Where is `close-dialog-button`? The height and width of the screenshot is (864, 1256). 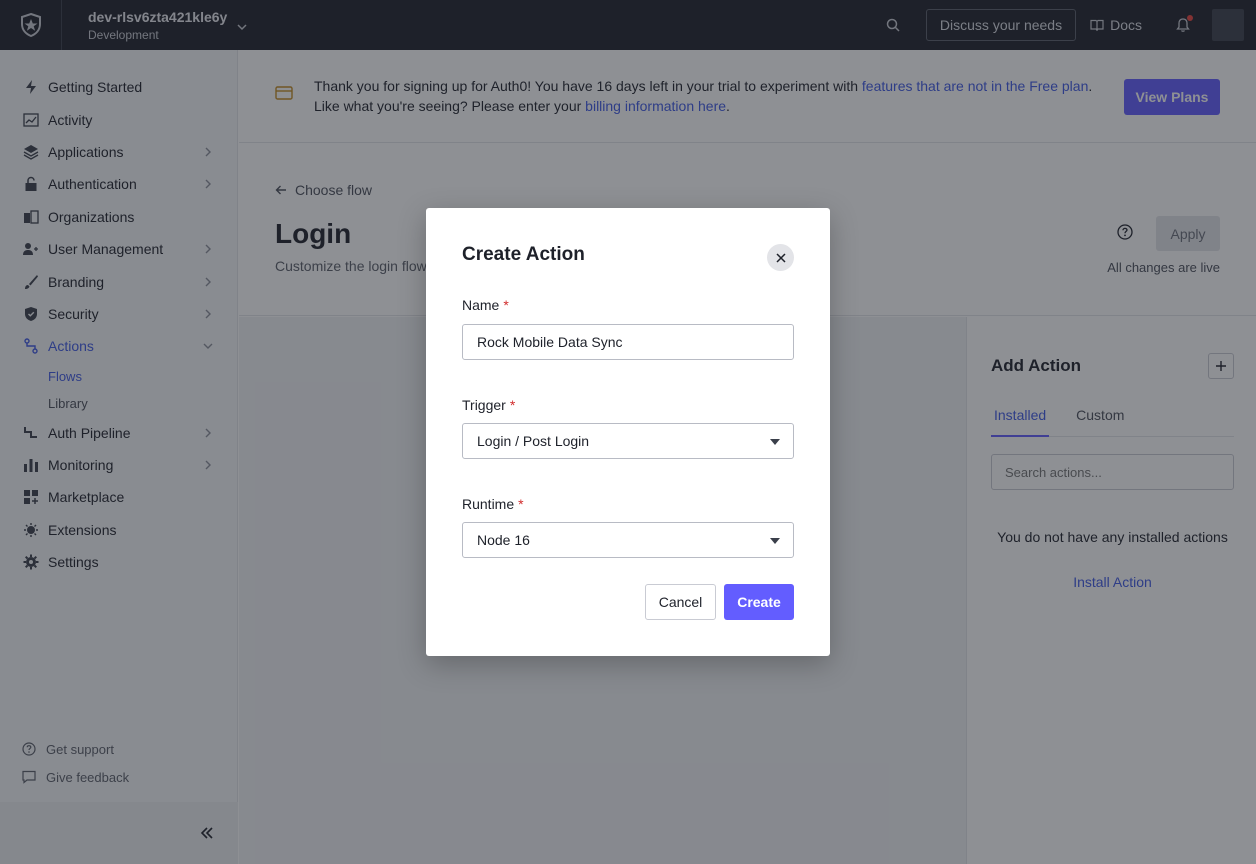 close-dialog-button is located at coordinates (780, 257).